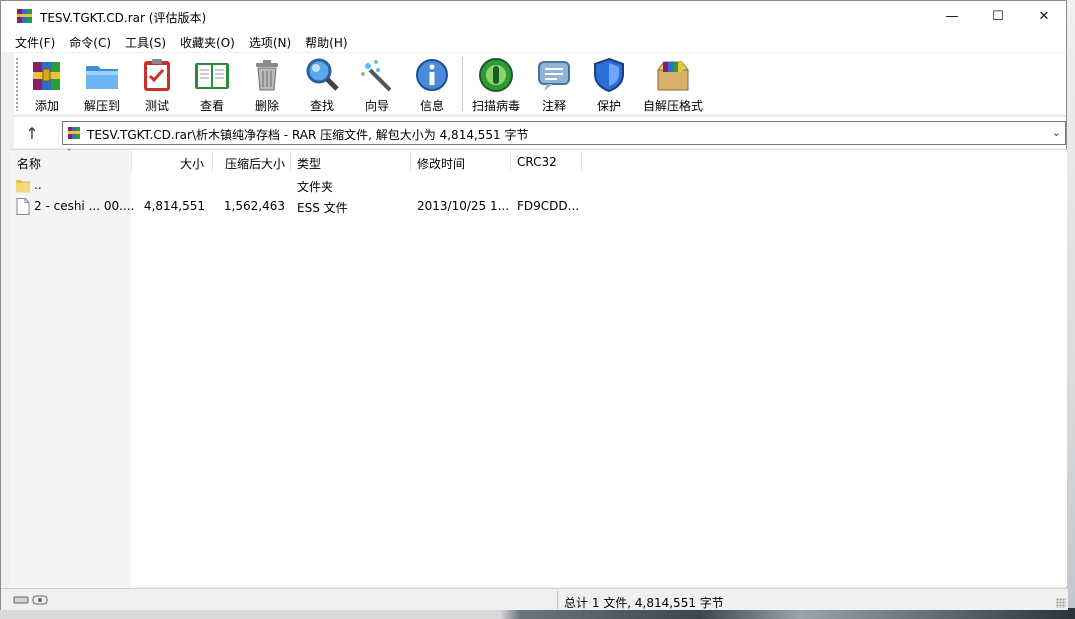 The height and width of the screenshot is (619, 1075). I want to click on clipboard-test-icon, so click(157, 75).